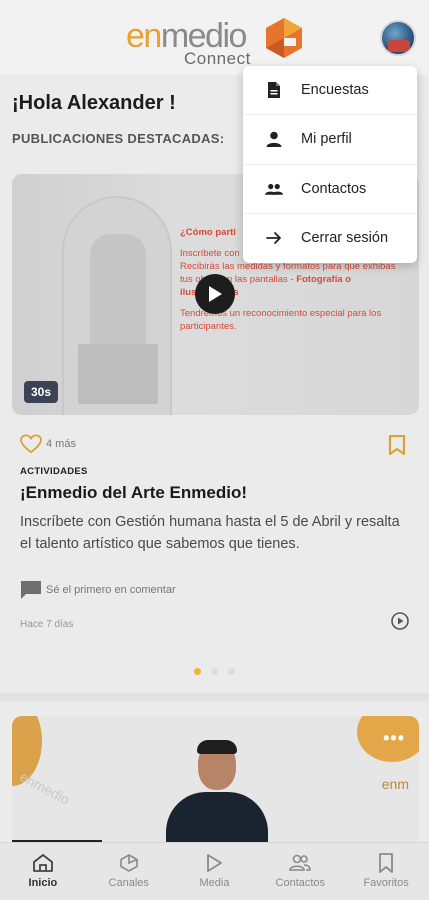  Describe the element at coordinates (42, 863) in the screenshot. I see `home-icon` at that location.